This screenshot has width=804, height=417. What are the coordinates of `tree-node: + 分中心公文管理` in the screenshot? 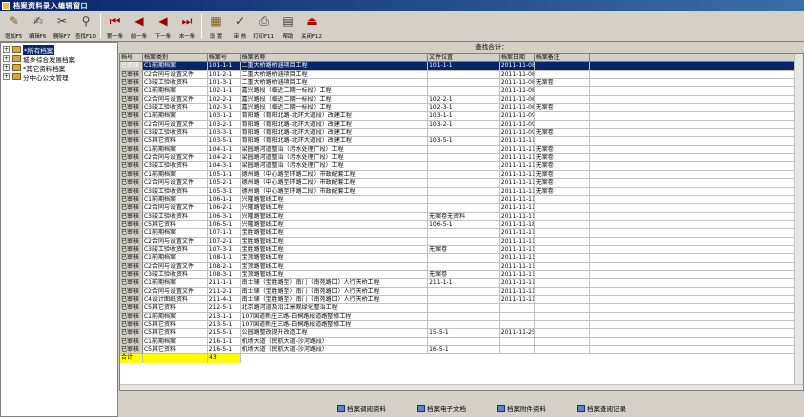 It's located at (60, 77).